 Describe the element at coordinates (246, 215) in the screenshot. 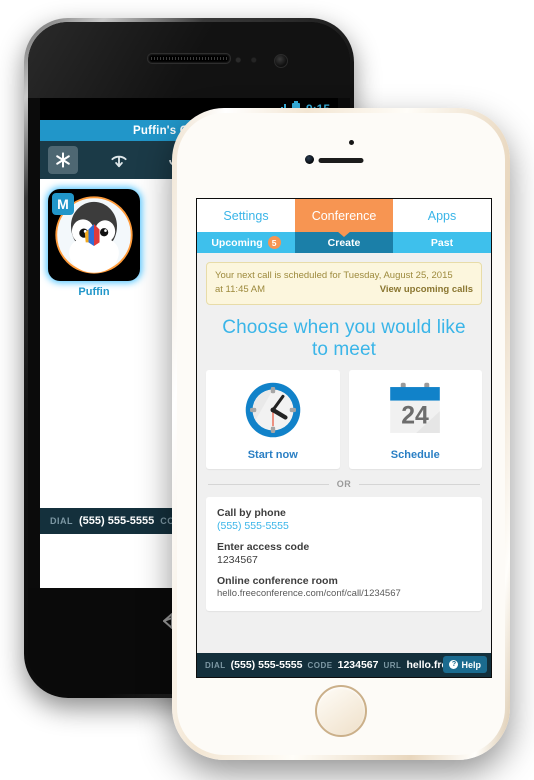

I see `tab-settings: Settings` at that location.